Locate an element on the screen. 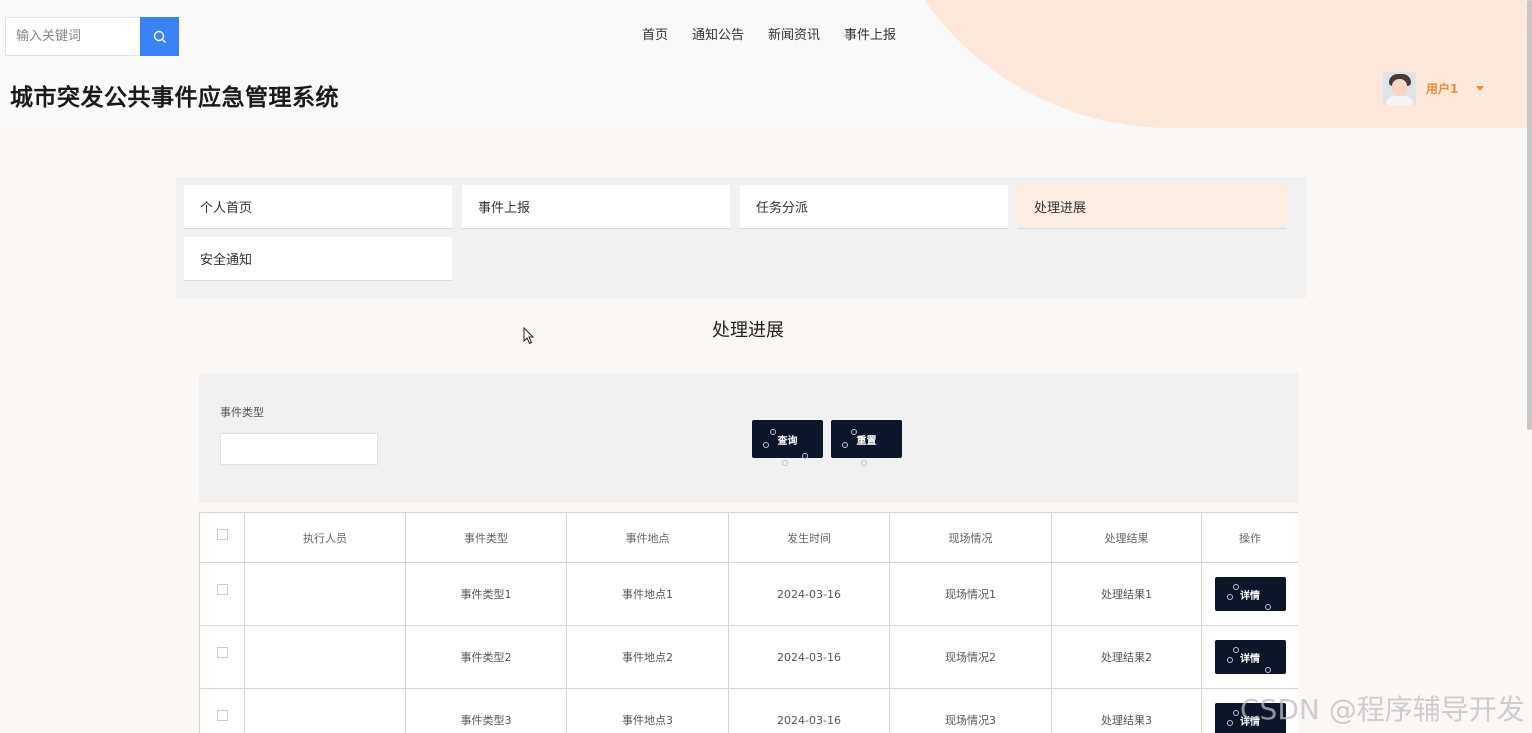 Image resolution: width=1532 pixels, height=733 pixels. user-name: 用户1 is located at coordinates (1442, 88).